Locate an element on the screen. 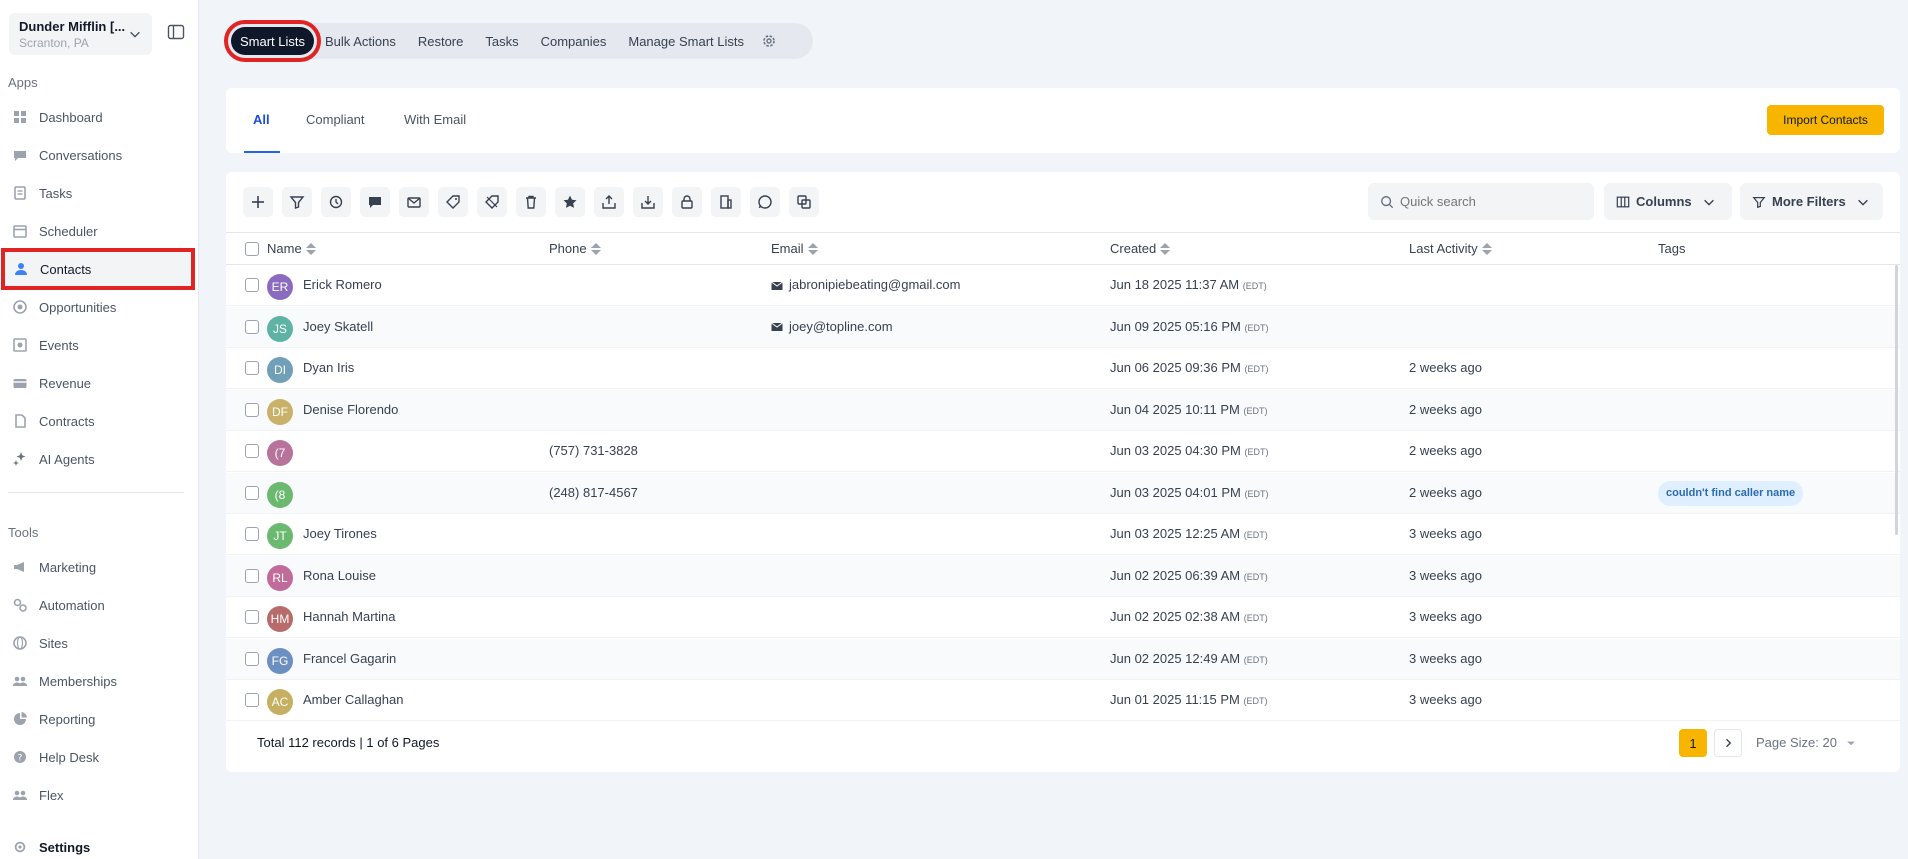 The image size is (1908, 859). sidebar-item-marketing: Marketing is located at coordinates (99, 567).